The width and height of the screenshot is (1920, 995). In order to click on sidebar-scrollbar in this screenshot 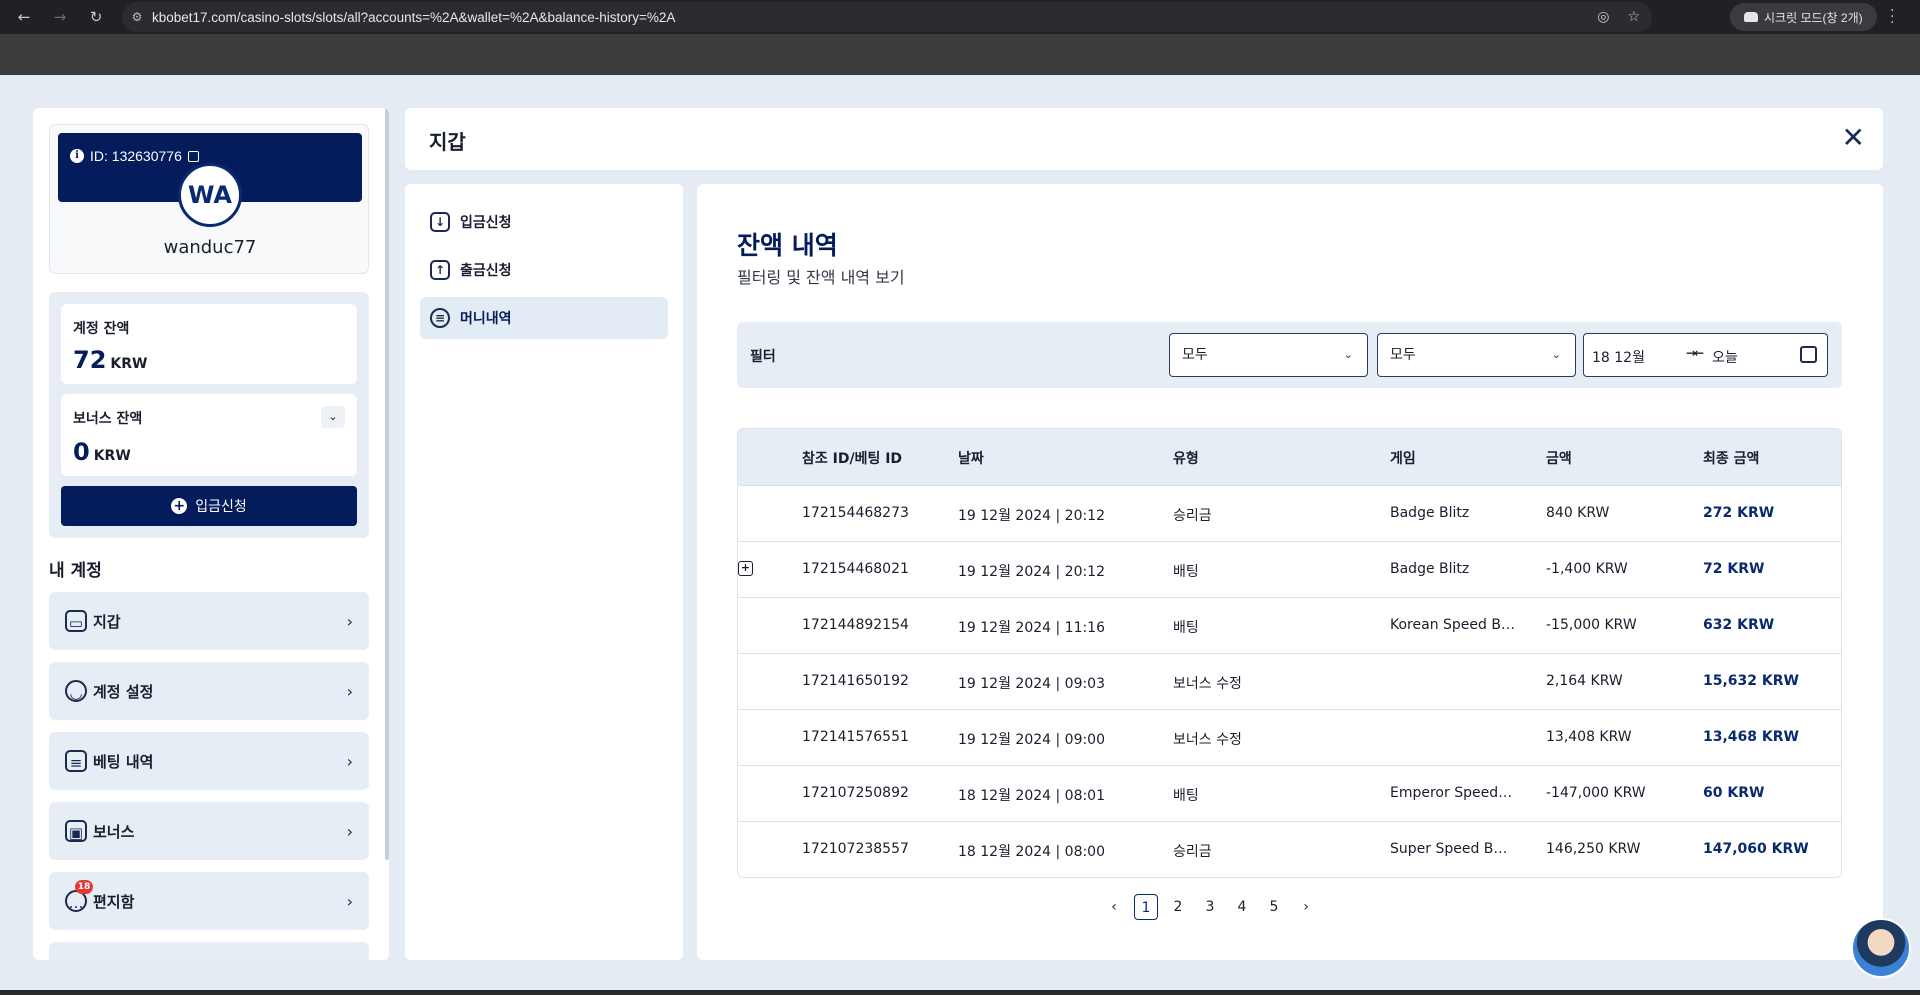, I will do `click(387, 484)`.